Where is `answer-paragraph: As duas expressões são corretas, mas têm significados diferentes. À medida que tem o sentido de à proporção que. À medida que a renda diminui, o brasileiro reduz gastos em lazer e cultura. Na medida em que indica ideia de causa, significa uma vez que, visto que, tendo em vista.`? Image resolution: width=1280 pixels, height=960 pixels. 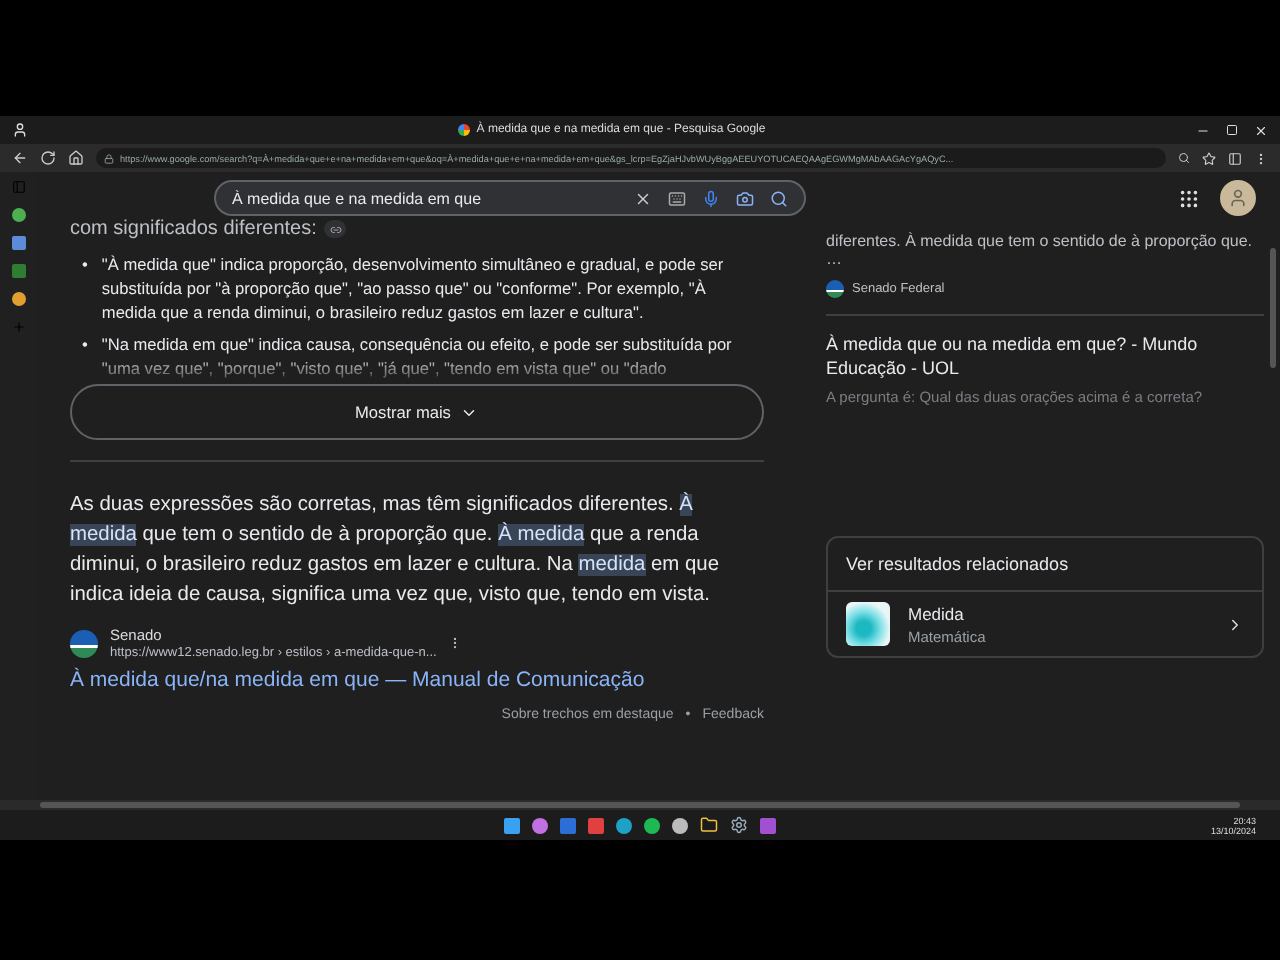
answer-paragraph: As duas expressões são corretas, mas têm significados diferentes. À medida que tem o sentido de à proporção que. À medida que a renda diminui, o brasileiro reduz gastos em lazer e cultura. Na medida em que indica ideia de causa, significa uma vez que, visto que, tendo em vista. is located at coordinates (395, 550).